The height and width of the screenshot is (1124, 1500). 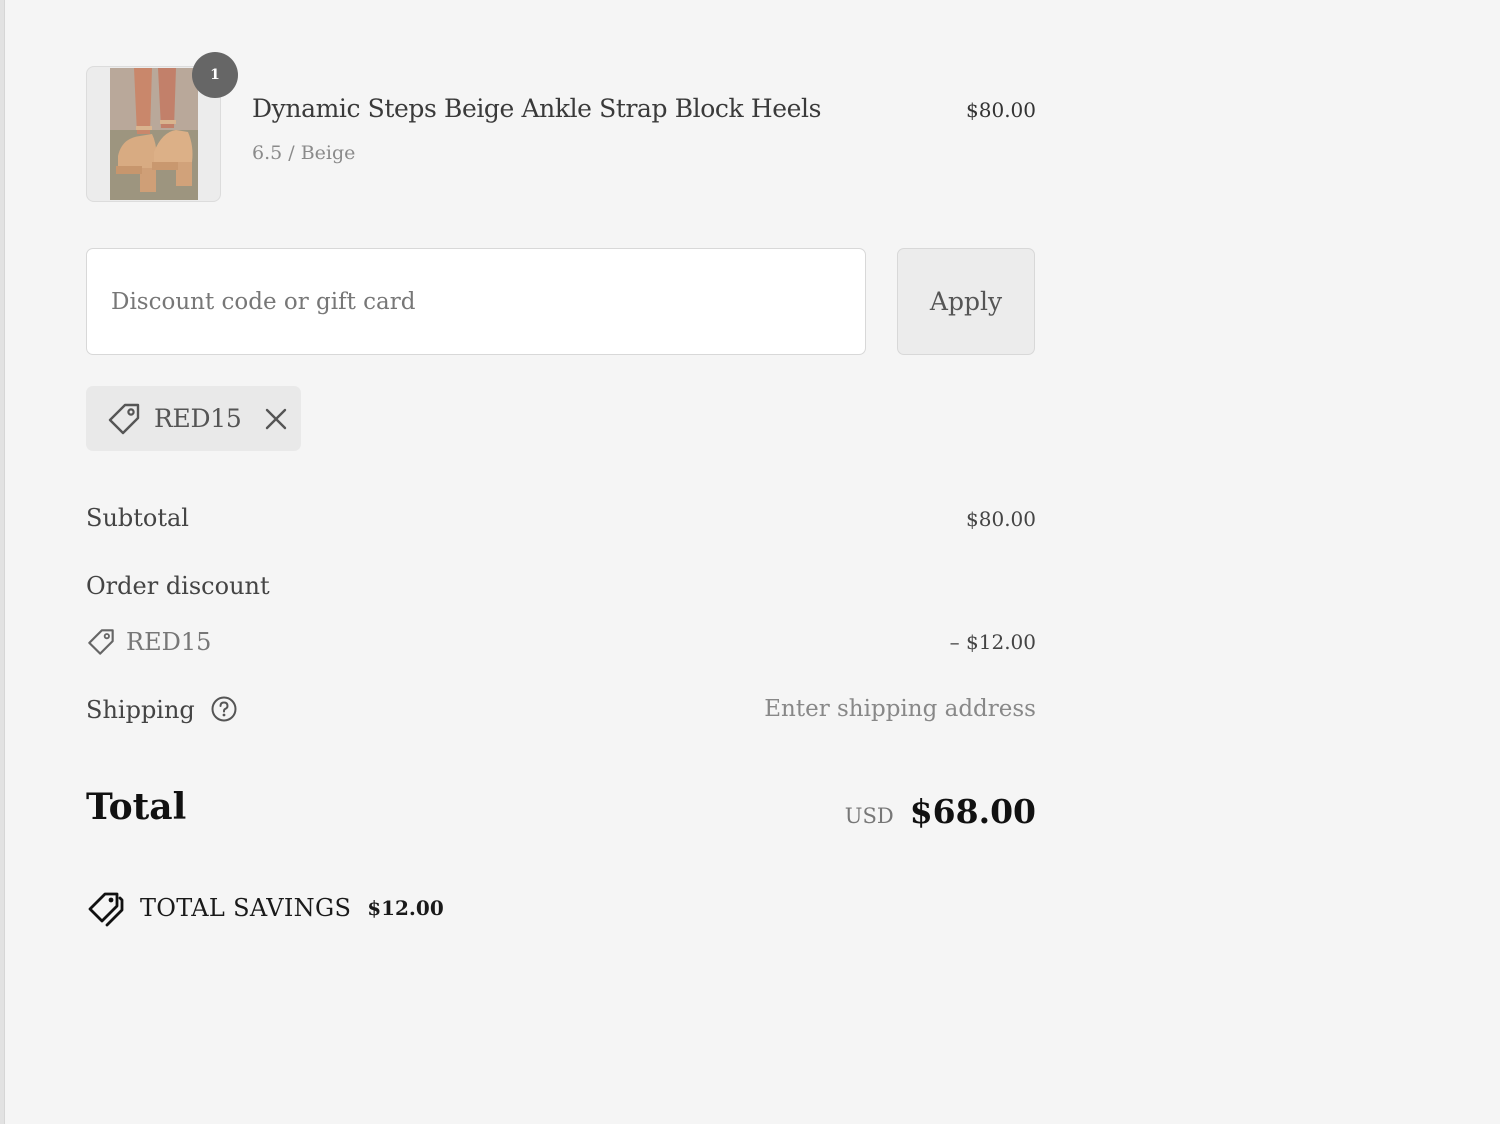 I want to click on discount-code-label: RED15, so click(x=148, y=642).